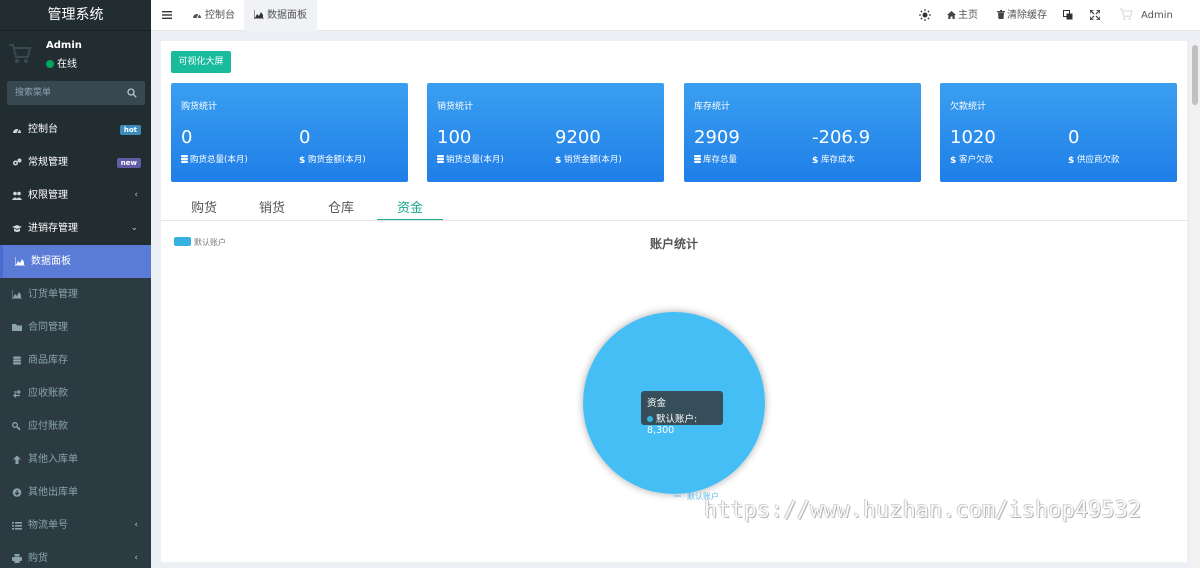  I want to click on sidebar-item-logistics: 物流单号 ‹, so click(75, 525).